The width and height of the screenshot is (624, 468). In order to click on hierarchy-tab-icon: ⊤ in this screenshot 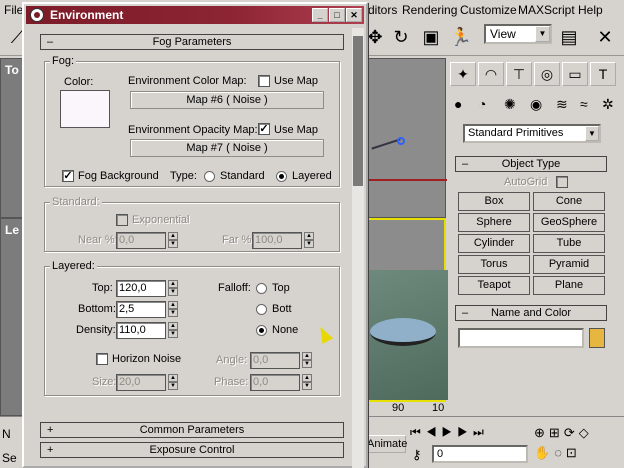, I will do `click(519, 74)`.